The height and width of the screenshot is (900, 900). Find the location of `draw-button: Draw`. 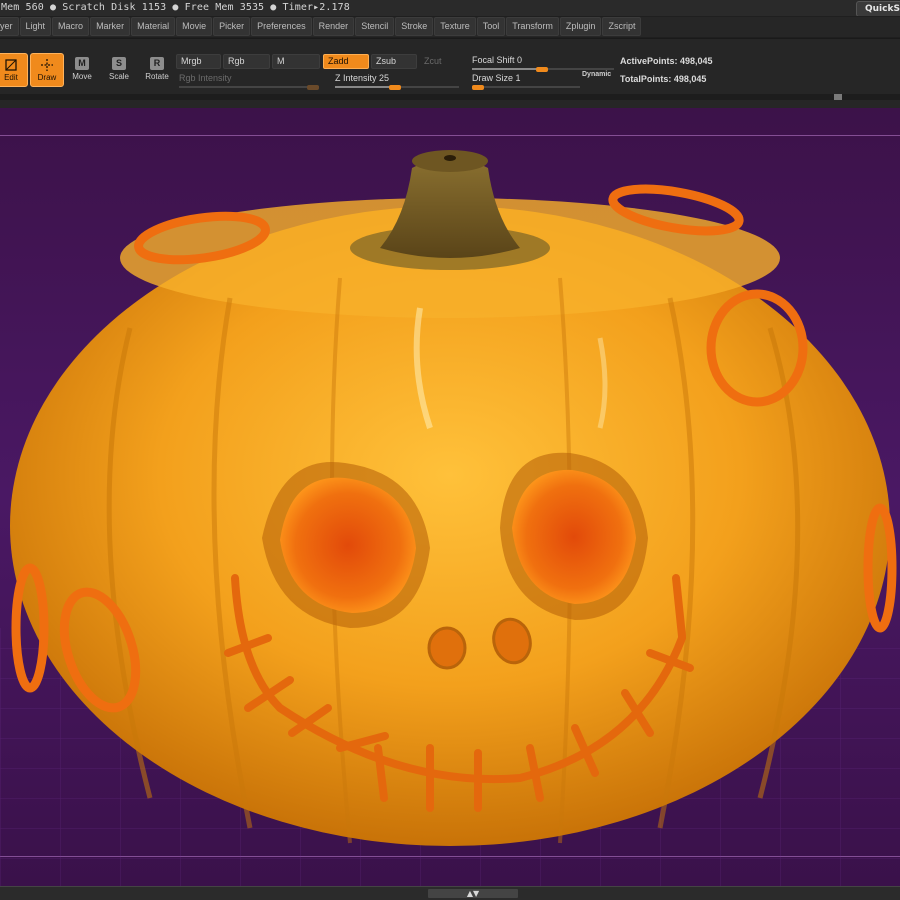

draw-button: Draw is located at coordinates (47, 70).